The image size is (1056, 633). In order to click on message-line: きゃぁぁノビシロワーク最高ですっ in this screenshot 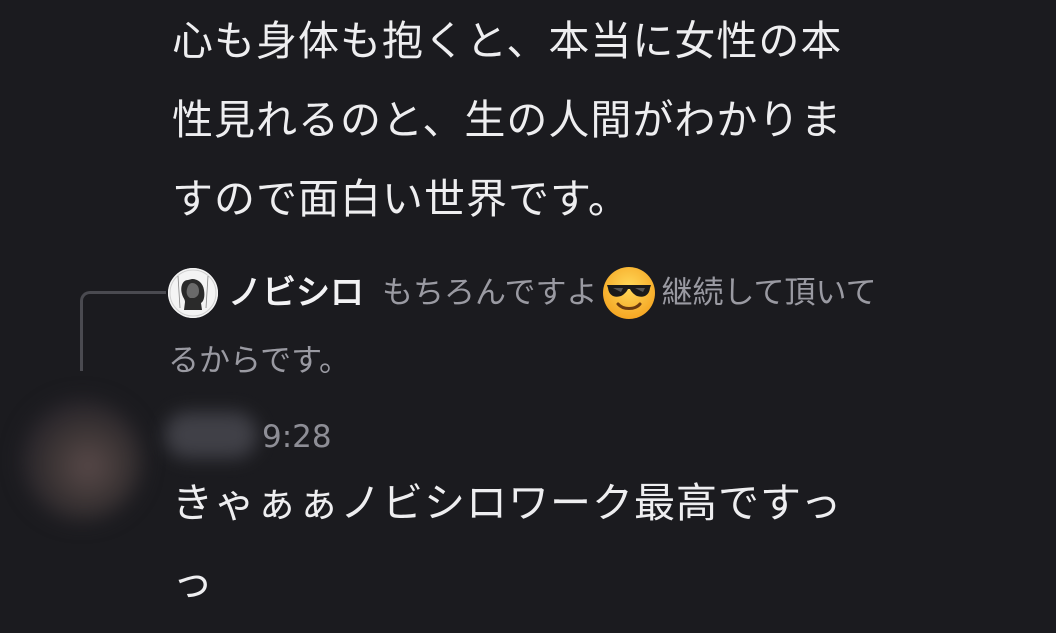, I will do `click(507, 503)`.